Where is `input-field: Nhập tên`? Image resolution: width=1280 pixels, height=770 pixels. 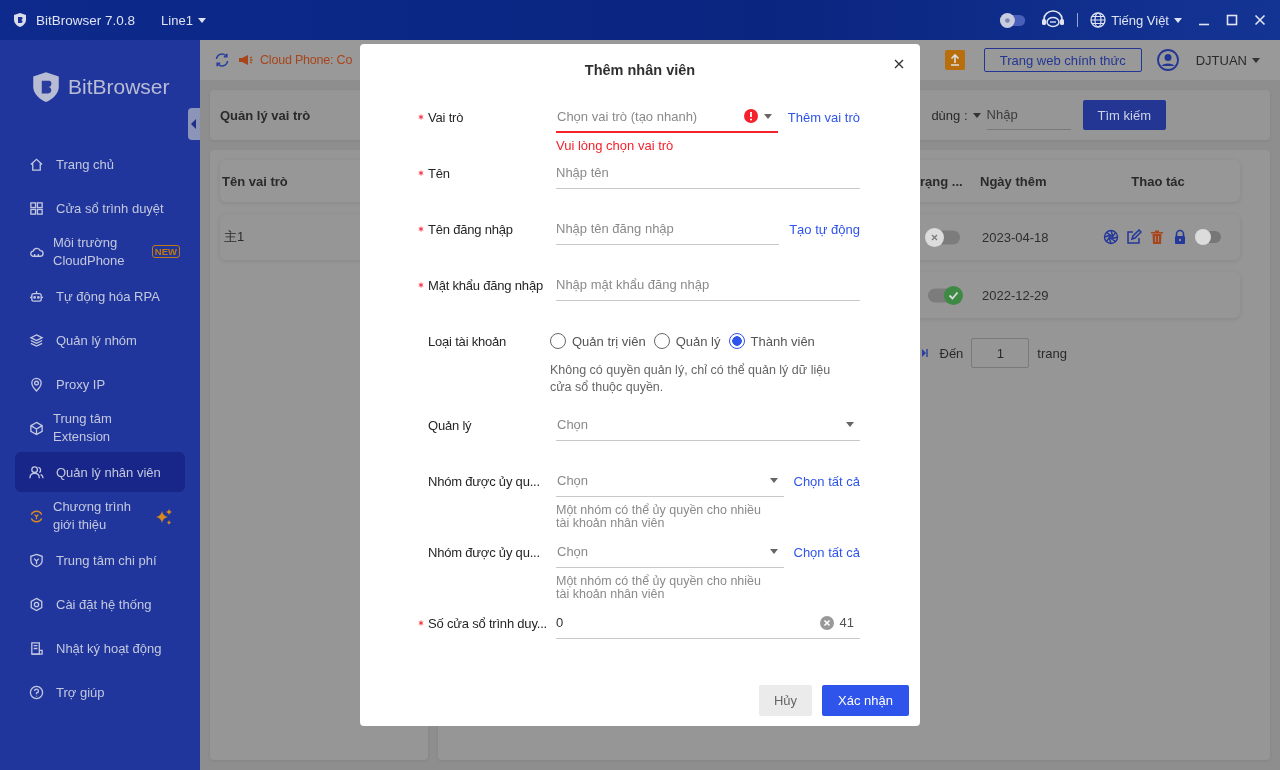
input-field: Nhập tên is located at coordinates (705, 172).